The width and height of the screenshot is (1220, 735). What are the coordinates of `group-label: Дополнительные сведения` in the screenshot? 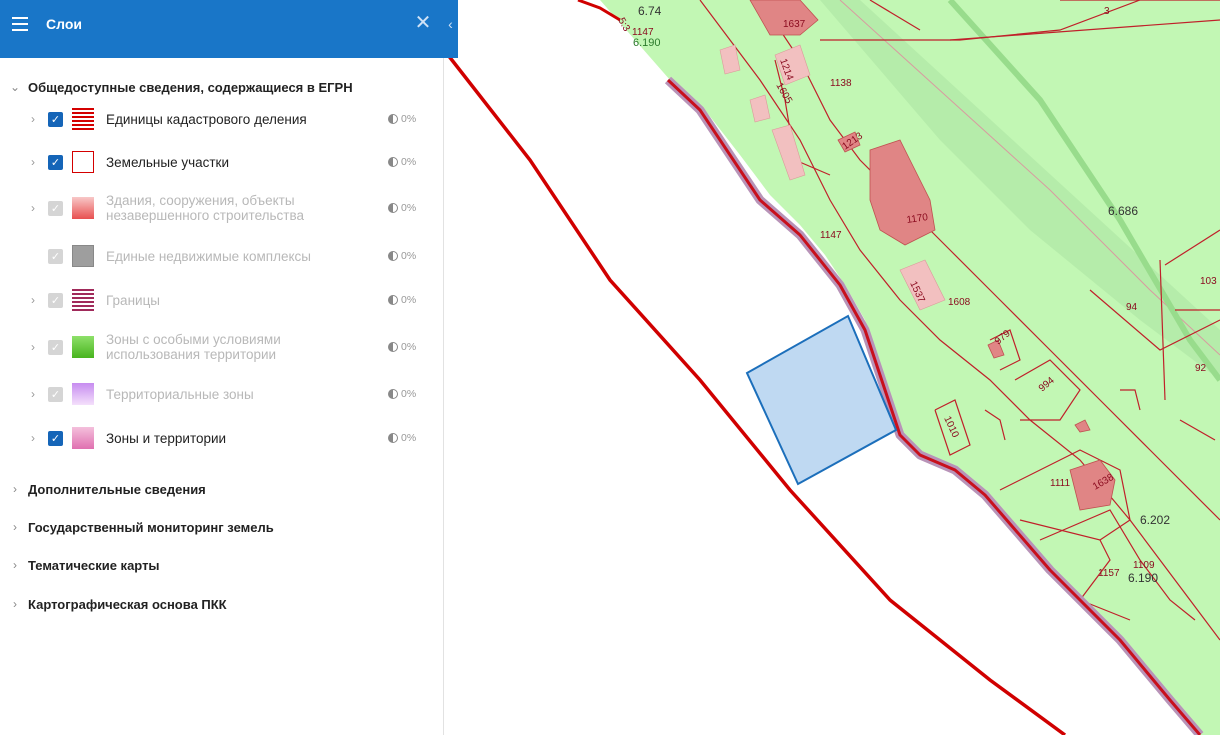 It's located at (117, 489).